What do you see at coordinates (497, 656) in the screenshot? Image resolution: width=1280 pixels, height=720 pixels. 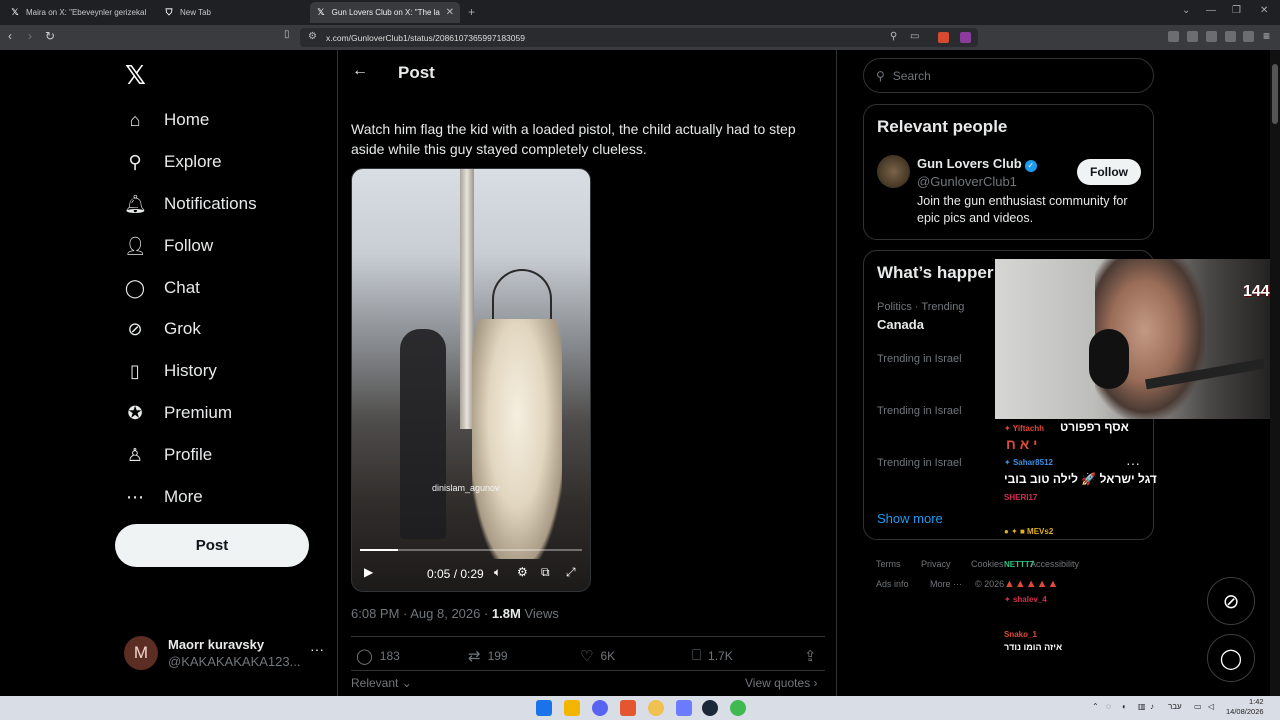 I see `repost-count: 199` at bounding box center [497, 656].